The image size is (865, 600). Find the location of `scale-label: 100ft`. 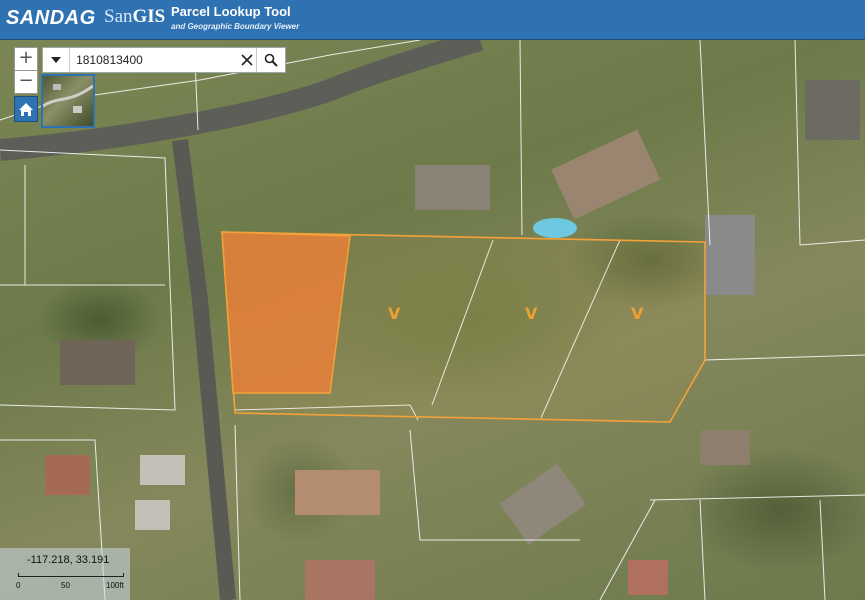

scale-label: 100ft is located at coordinates (115, 585).